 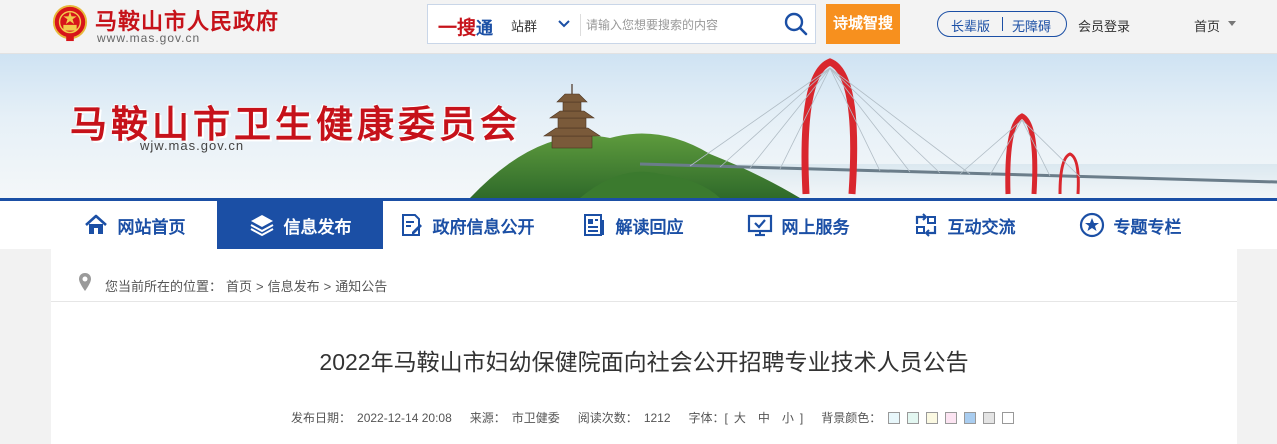 What do you see at coordinates (1104, 25) in the screenshot?
I see `member-login-link: 会员登录` at bounding box center [1104, 25].